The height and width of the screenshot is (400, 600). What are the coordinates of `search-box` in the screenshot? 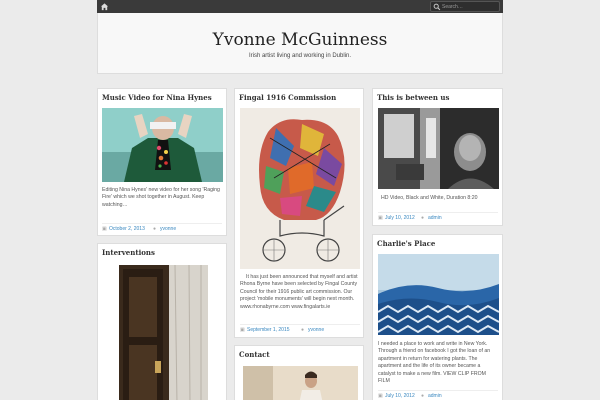 It's located at (465, 6).